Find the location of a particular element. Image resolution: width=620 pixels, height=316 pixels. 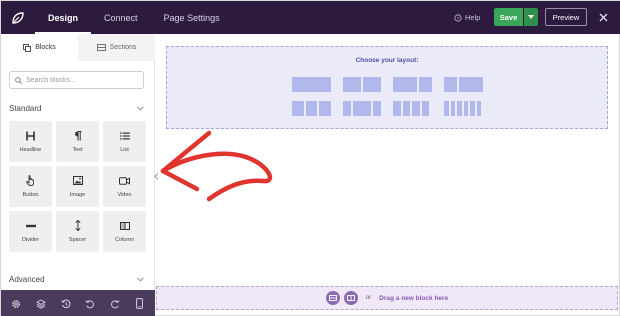

advanced-label: Advanced is located at coordinates (27, 279).